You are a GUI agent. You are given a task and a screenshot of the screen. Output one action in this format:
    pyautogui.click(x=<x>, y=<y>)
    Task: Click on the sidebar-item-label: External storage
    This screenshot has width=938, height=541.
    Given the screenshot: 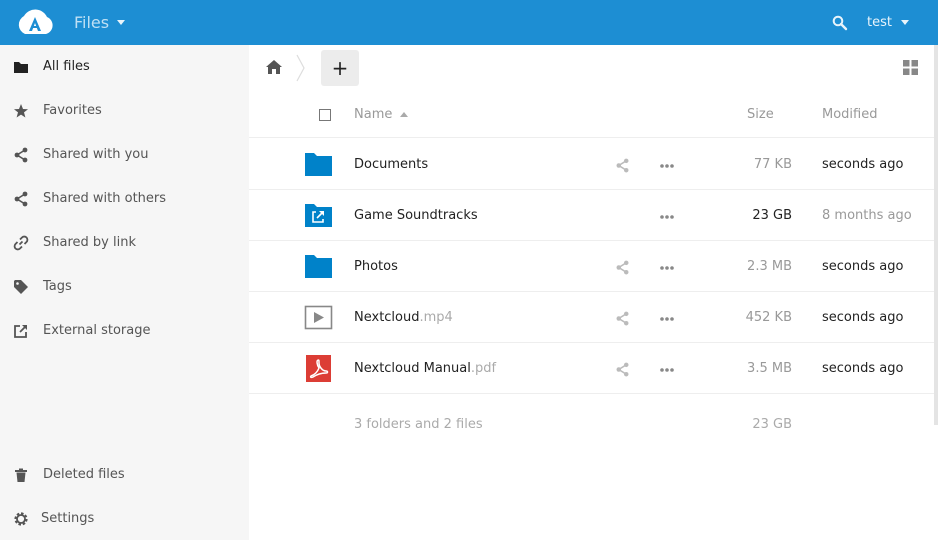 What is the action you would take?
    pyautogui.click(x=97, y=330)
    